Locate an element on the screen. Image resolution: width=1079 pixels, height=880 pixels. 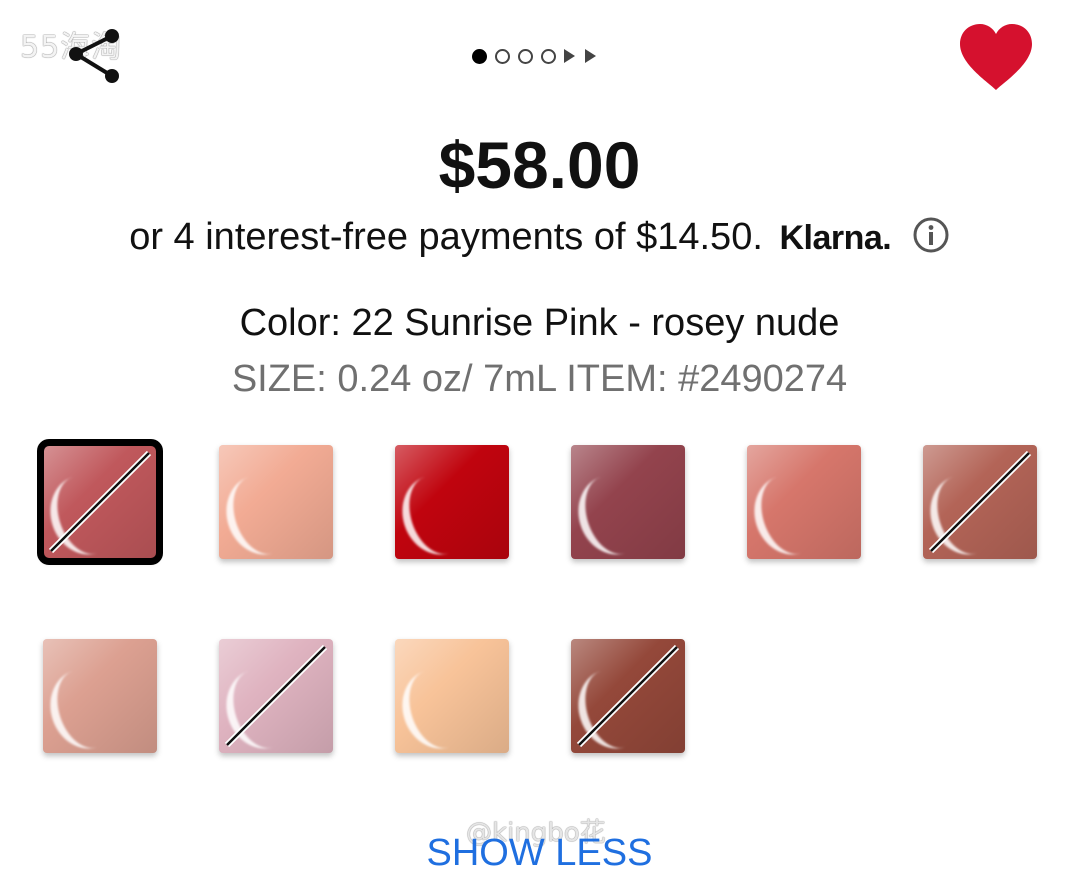
show-less-button: SHOW LESS is located at coordinates (539, 853).